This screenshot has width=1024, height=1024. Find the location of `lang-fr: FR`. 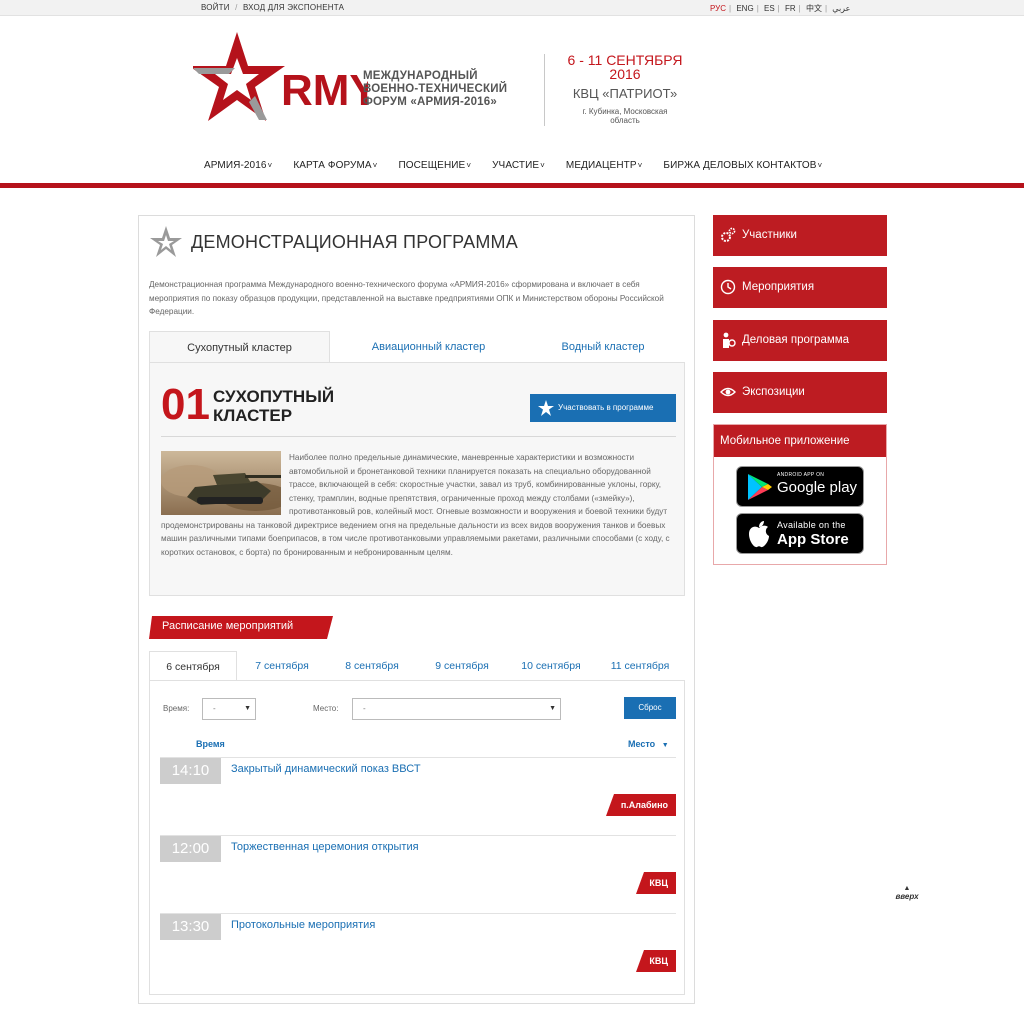

lang-fr: FR is located at coordinates (790, 8).